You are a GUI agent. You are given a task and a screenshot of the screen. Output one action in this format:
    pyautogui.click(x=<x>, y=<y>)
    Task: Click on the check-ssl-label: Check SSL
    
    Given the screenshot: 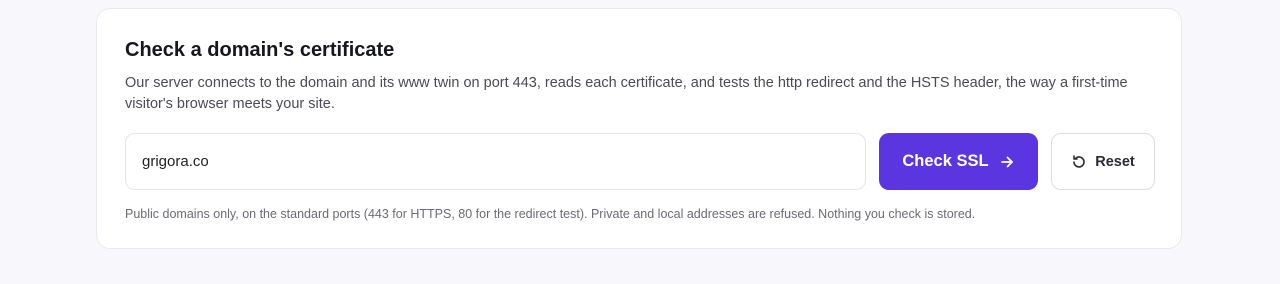 What is the action you would take?
    pyautogui.click(x=945, y=161)
    